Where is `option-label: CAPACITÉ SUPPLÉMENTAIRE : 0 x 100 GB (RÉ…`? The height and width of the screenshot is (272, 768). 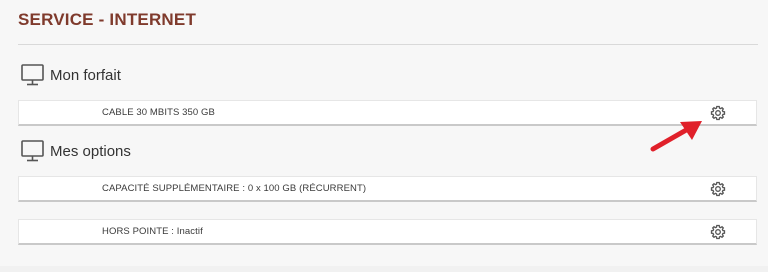 option-label: CAPACITÉ SUPPLÉMENTAIRE : 0 x 100 GB (RÉ… is located at coordinates (234, 188).